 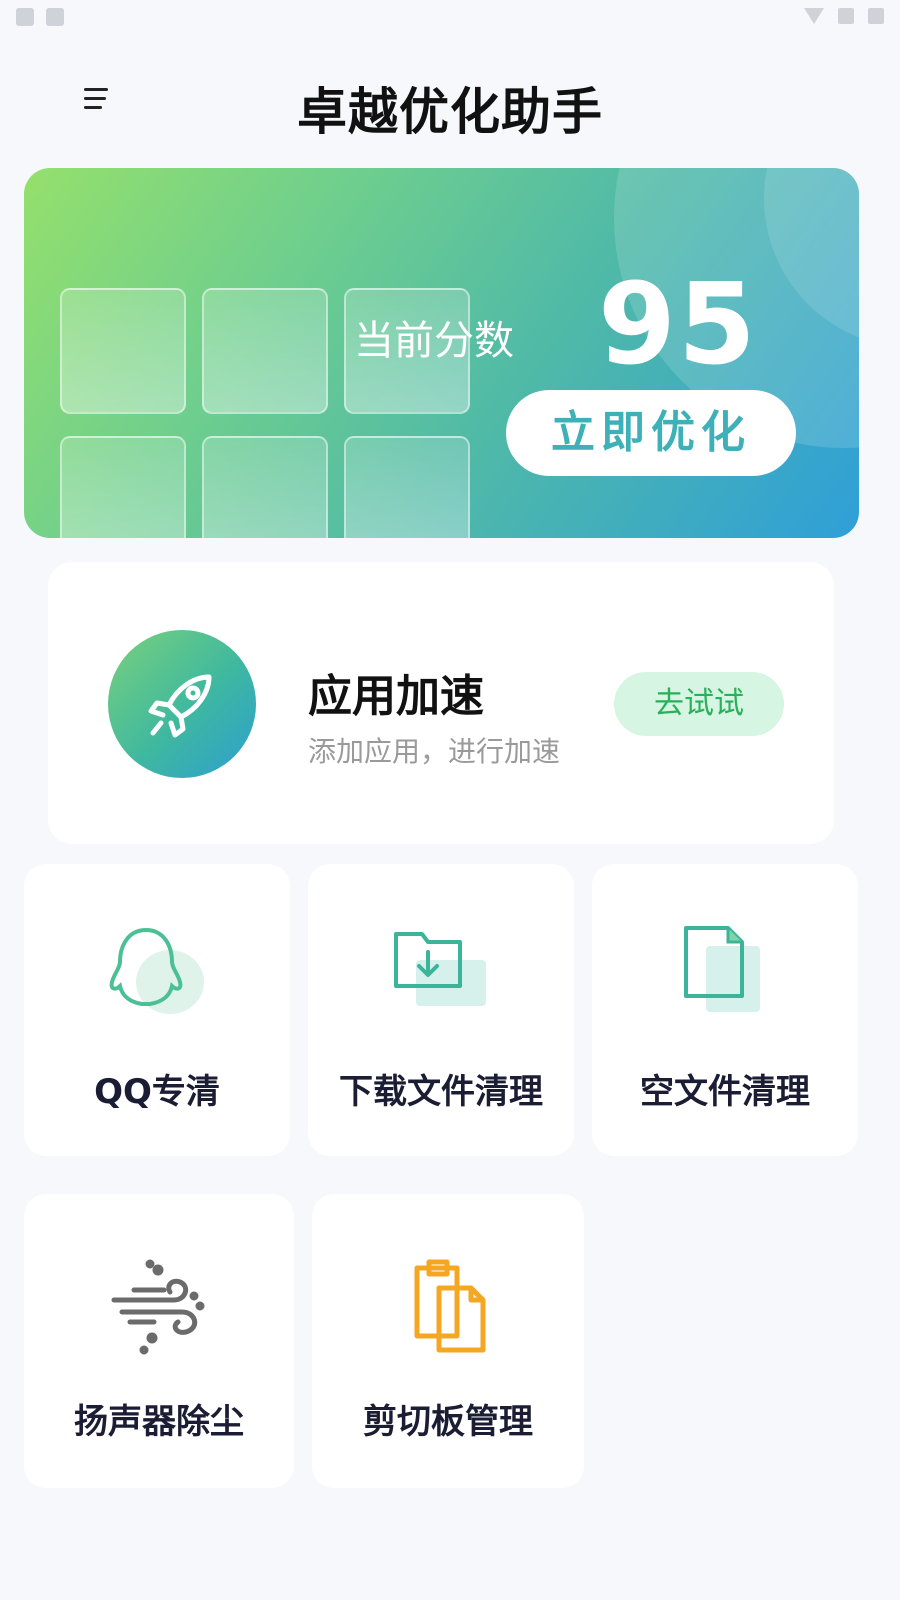 What do you see at coordinates (182, 704) in the screenshot?
I see `rocket-icon` at bounding box center [182, 704].